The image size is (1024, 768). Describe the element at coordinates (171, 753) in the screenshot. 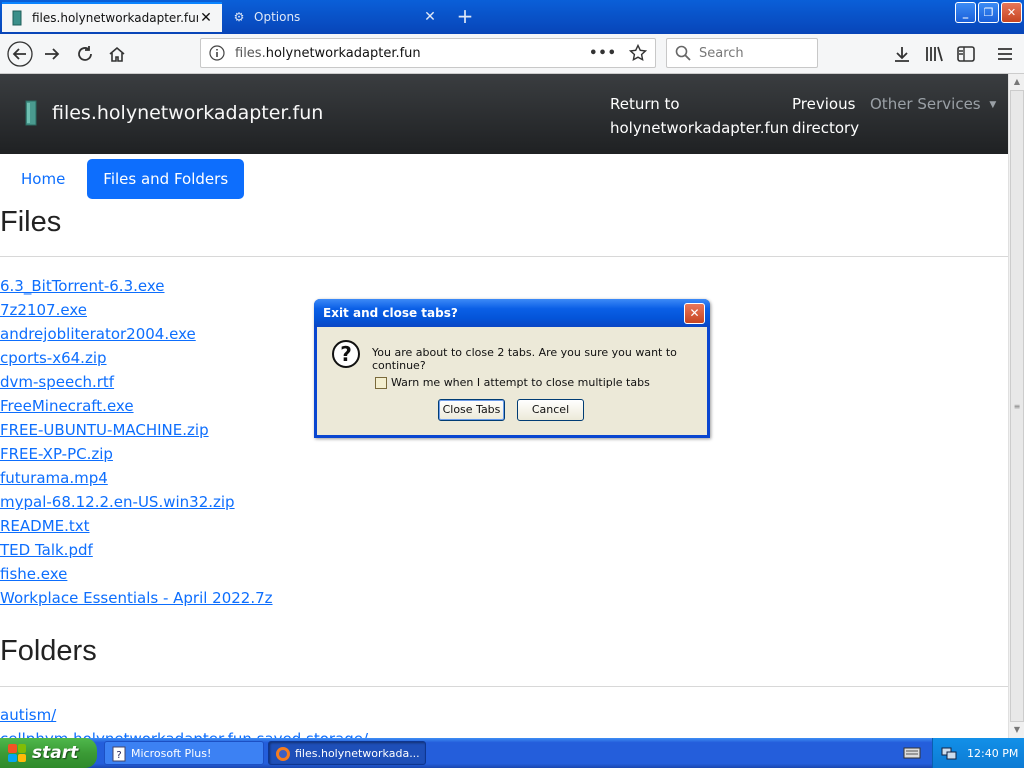

I see `taskbar-button-label: Microsoft Plus!` at that location.